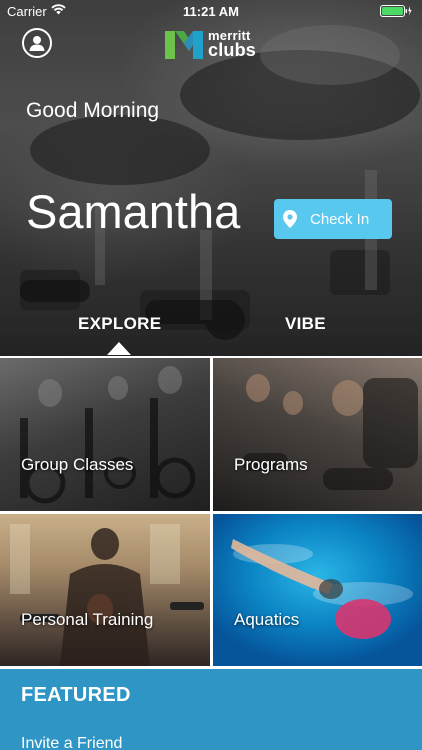 The width and height of the screenshot is (422, 750). I want to click on group-classes-image, so click(108, 435).